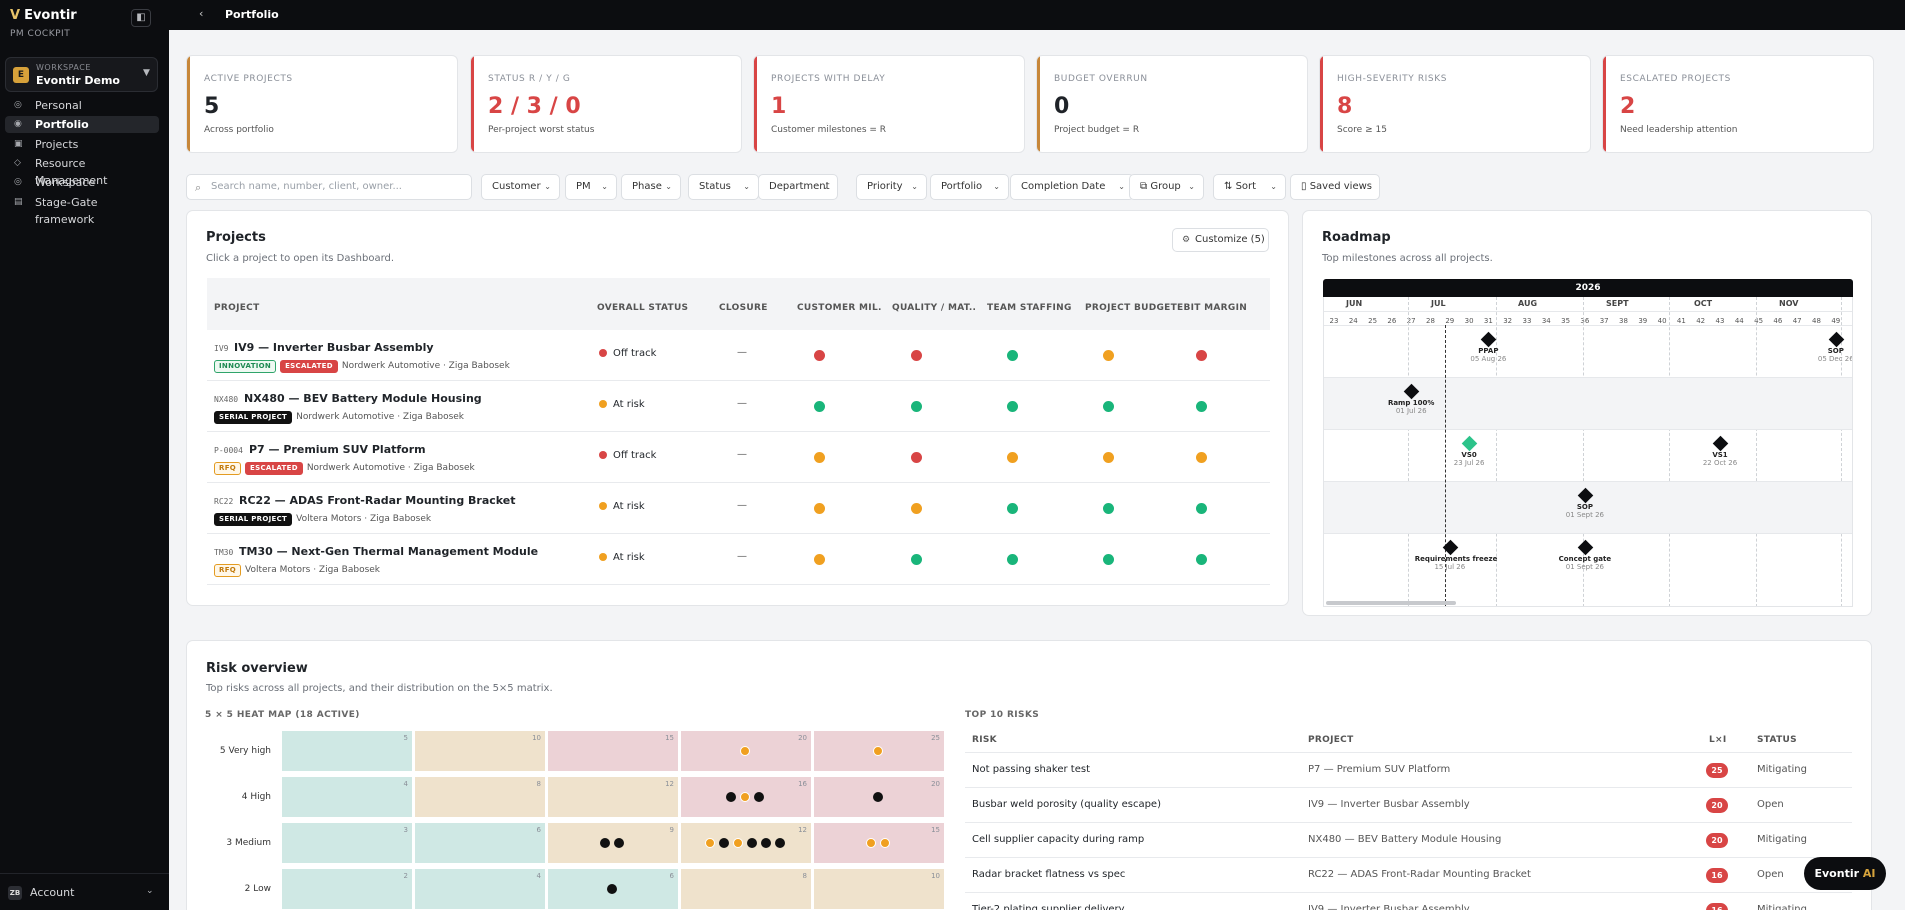 This screenshot has width=1905, height=910. Describe the element at coordinates (1172, 104) in the screenshot. I see `kpi-card: BUDGET OVERRUN 0 Project budget = R` at that location.